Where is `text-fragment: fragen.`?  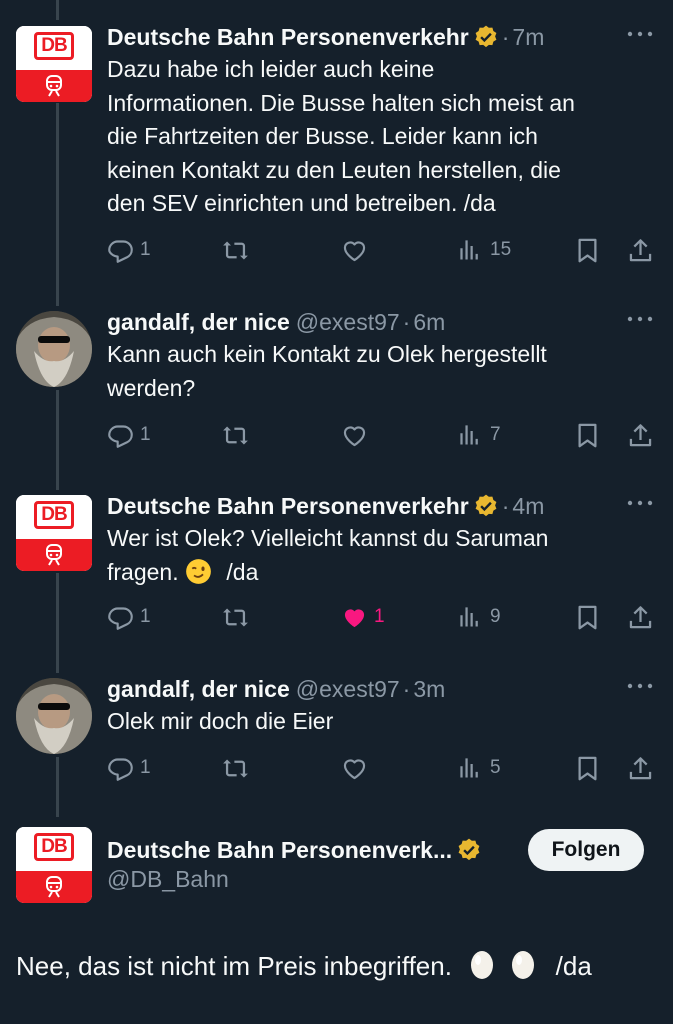
text-fragment: fragen. is located at coordinates (143, 571).